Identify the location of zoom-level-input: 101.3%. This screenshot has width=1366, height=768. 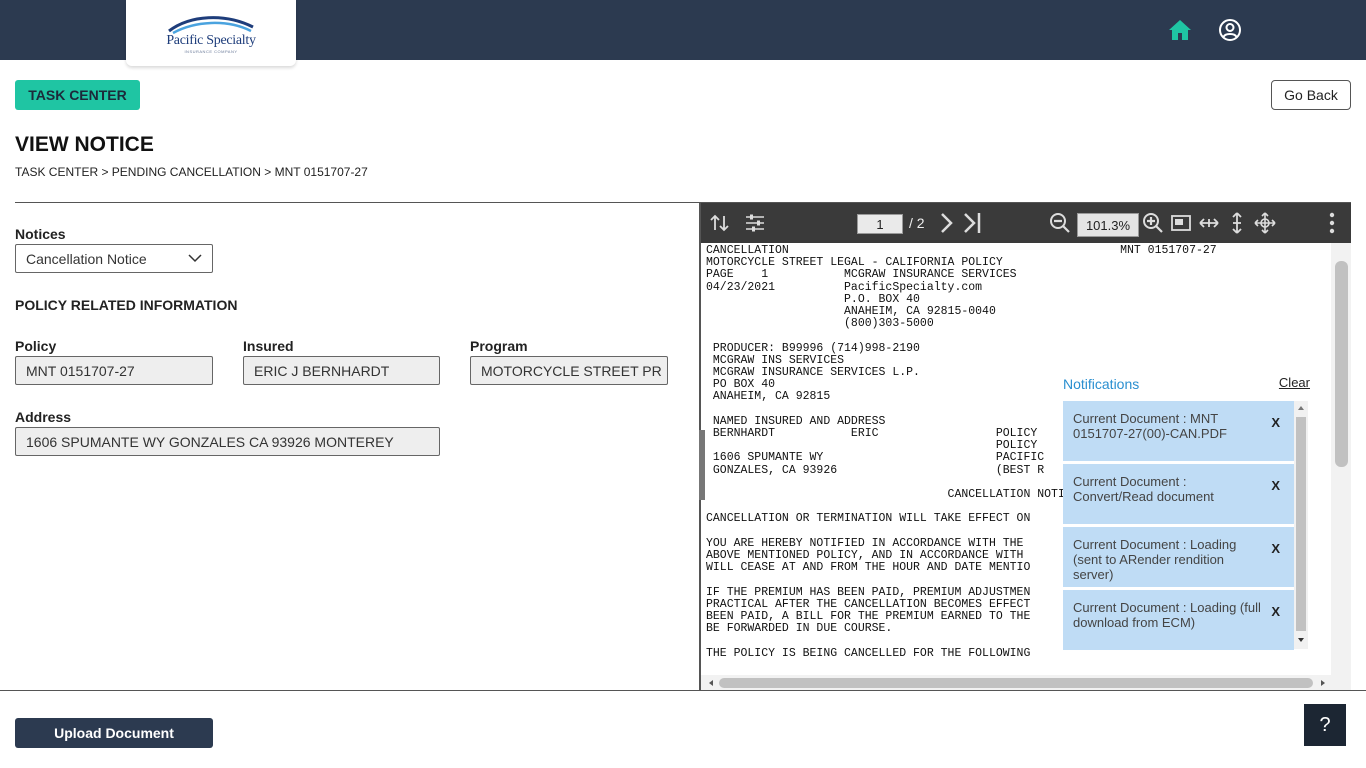
(1108, 225).